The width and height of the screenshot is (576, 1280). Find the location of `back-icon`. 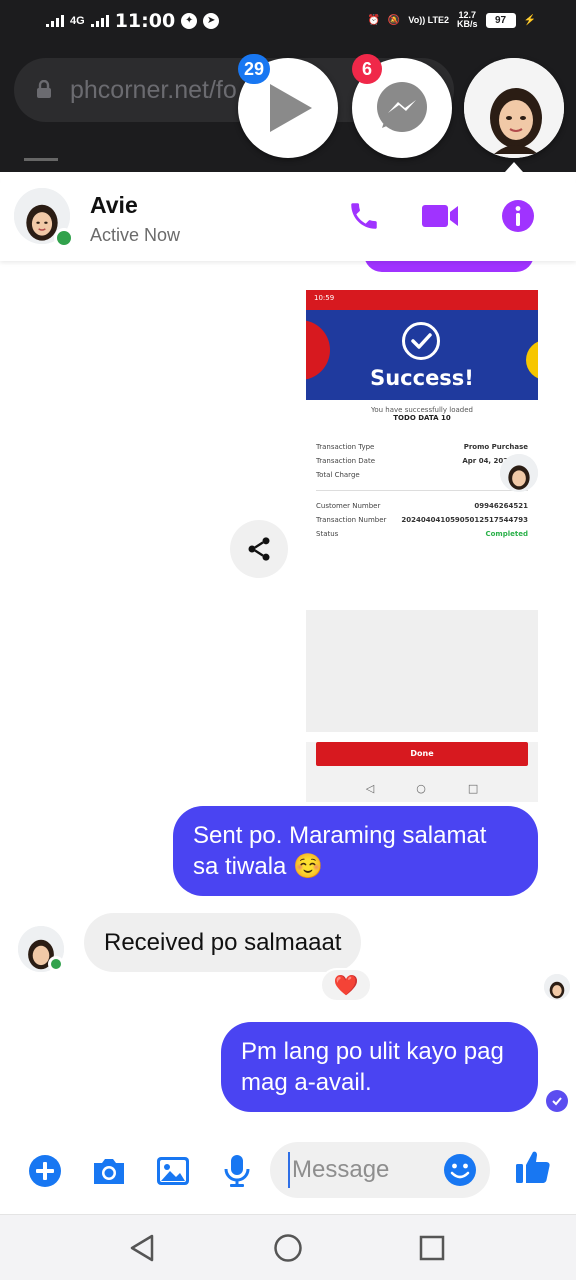

back-icon is located at coordinates (142, 1248).